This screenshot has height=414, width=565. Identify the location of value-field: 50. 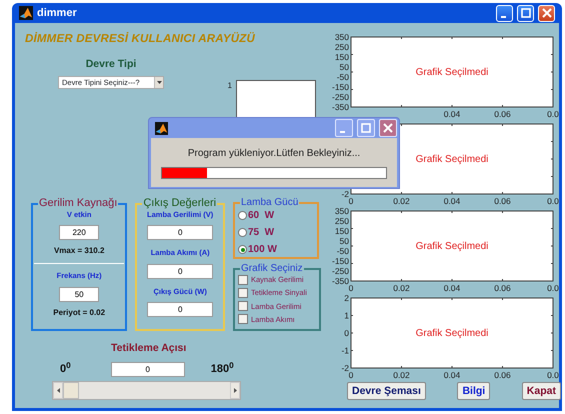
(79, 294).